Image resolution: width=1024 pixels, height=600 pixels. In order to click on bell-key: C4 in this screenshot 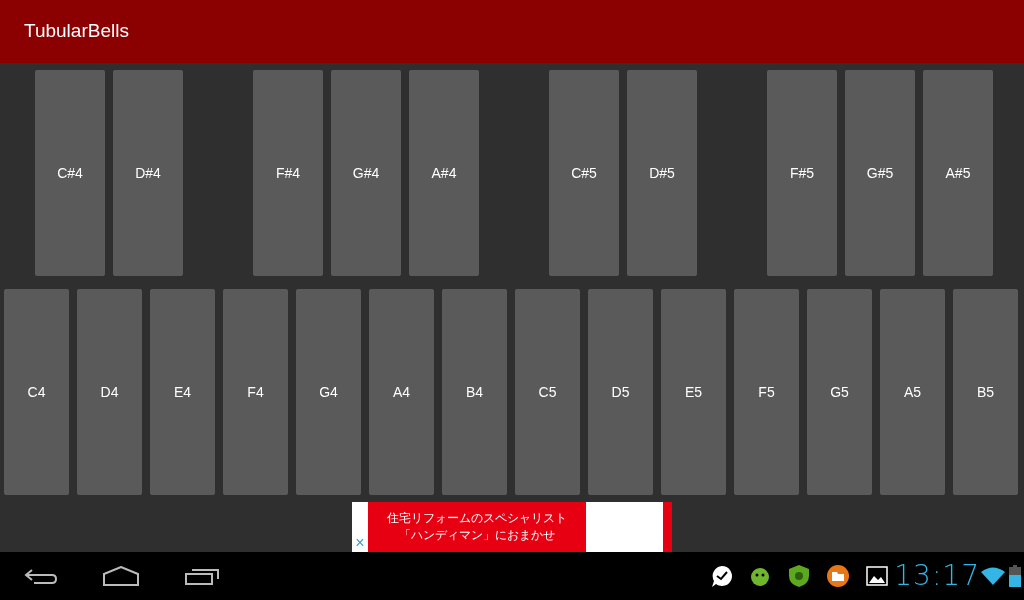, I will do `click(36, 392)`.